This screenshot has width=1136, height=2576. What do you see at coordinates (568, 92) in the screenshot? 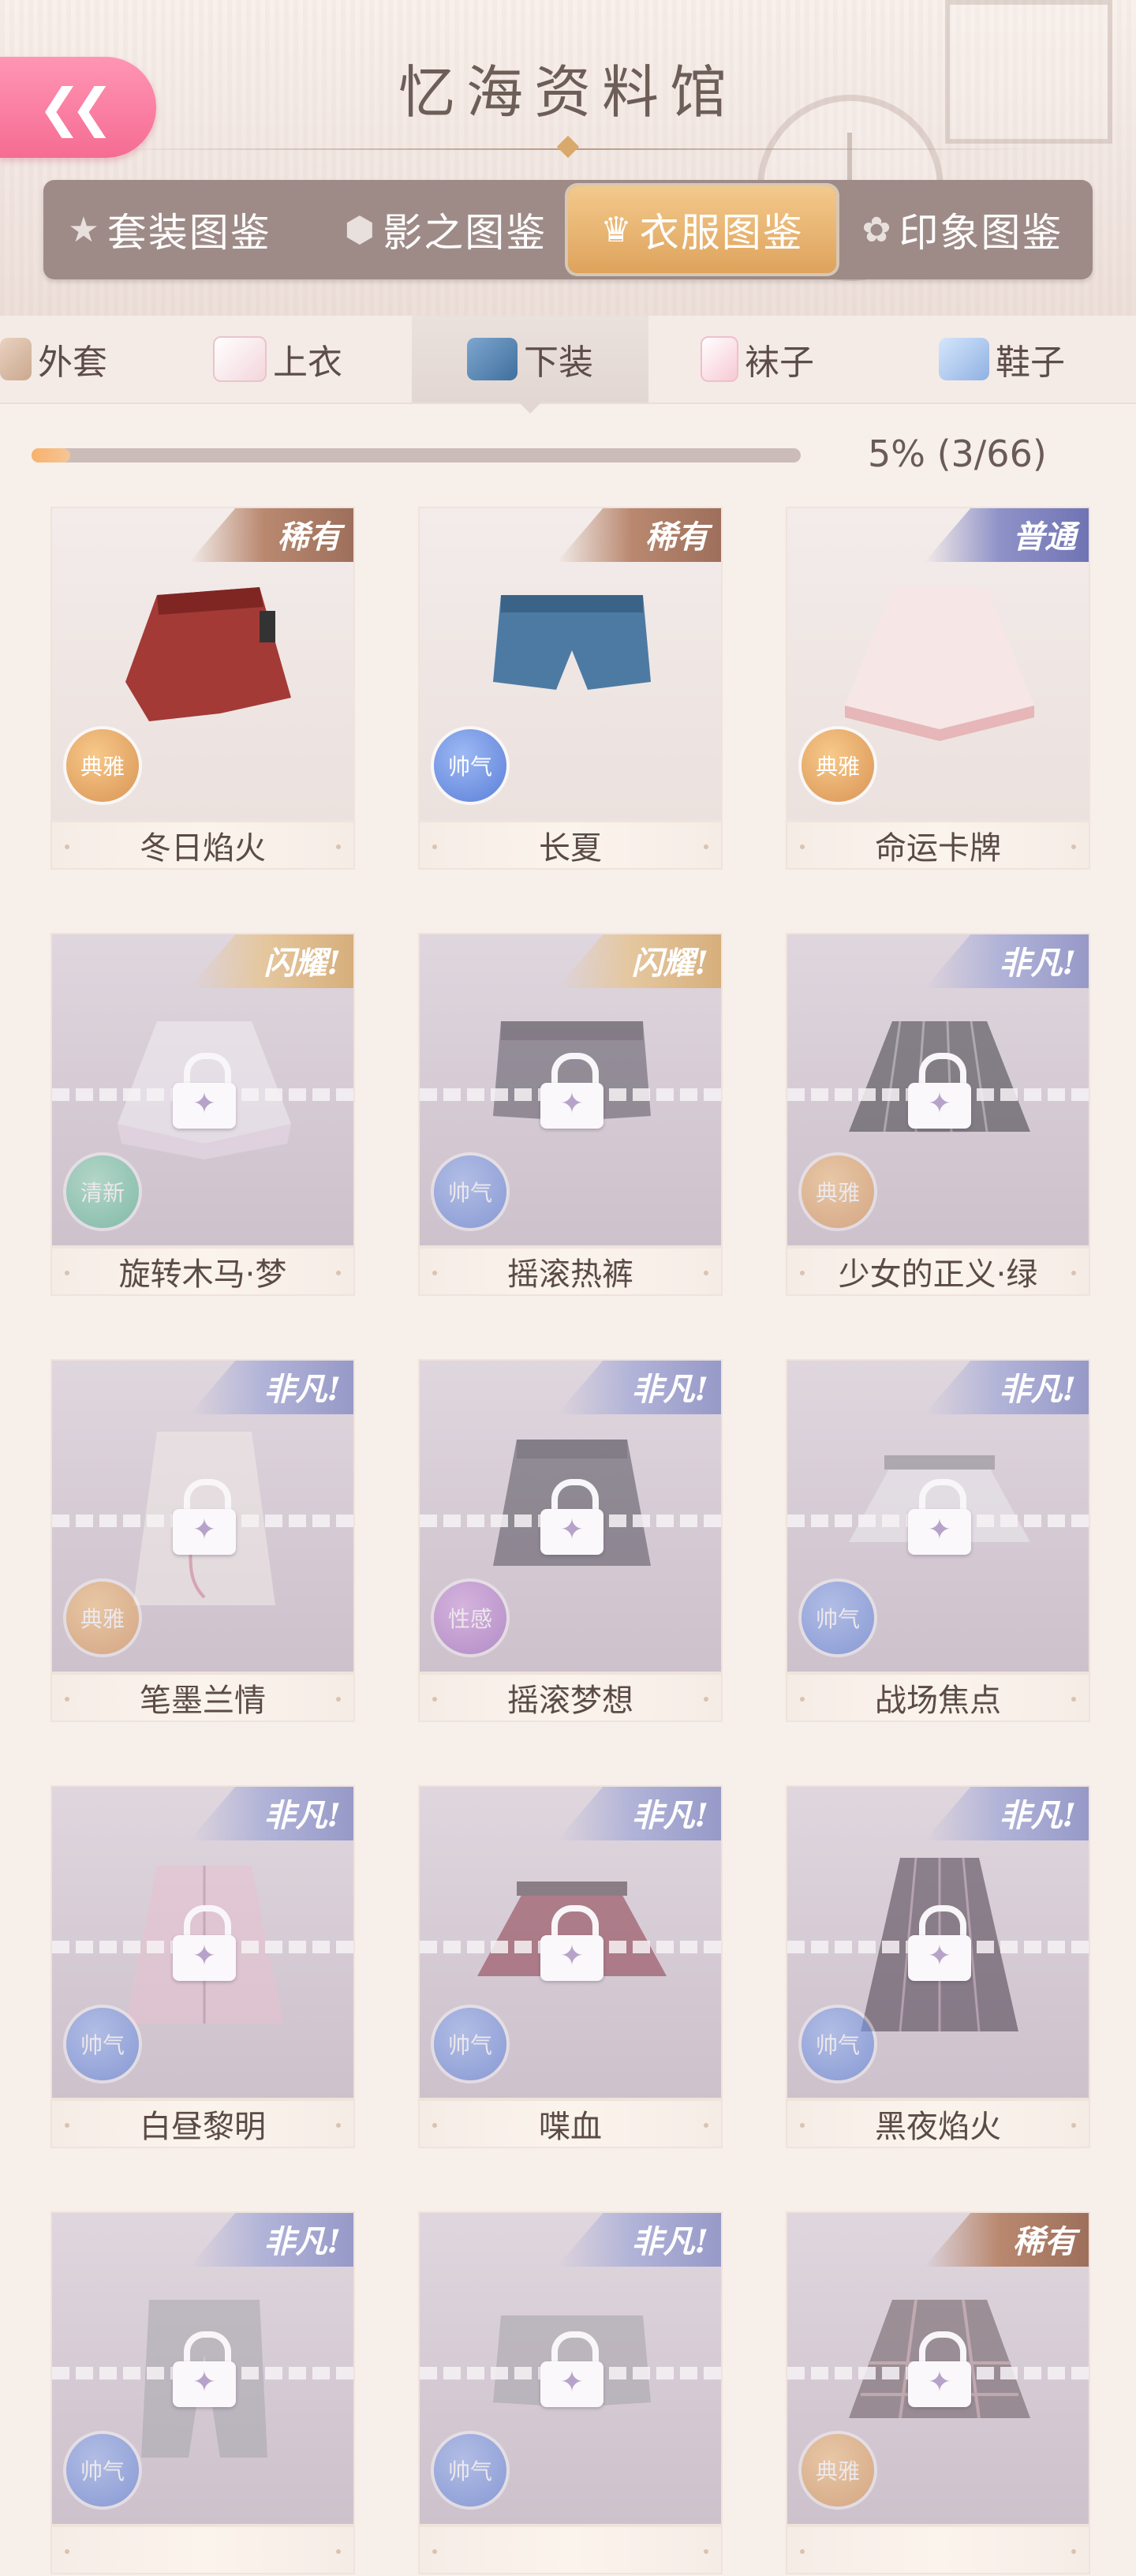
I see `page-title: 忆海资料馆` at bounding box center [568, 92].